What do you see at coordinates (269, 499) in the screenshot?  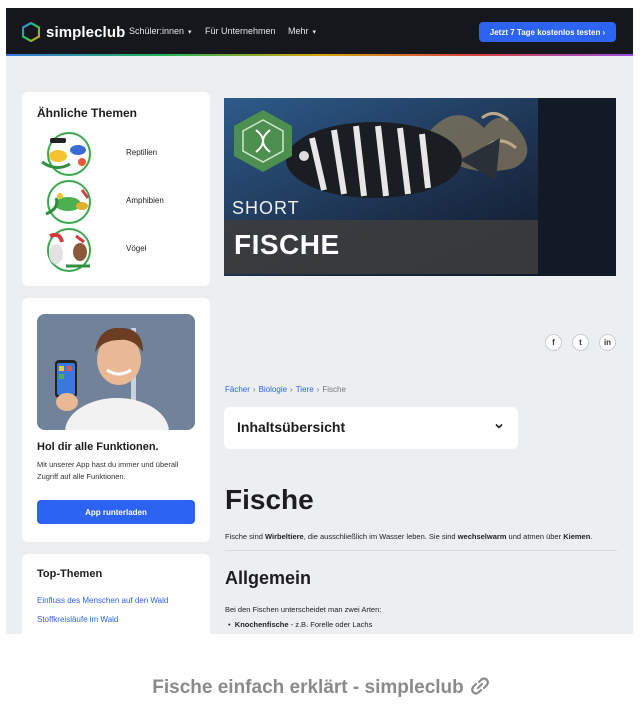 I see `article-title: Fische` at bounding box center [269, 499].